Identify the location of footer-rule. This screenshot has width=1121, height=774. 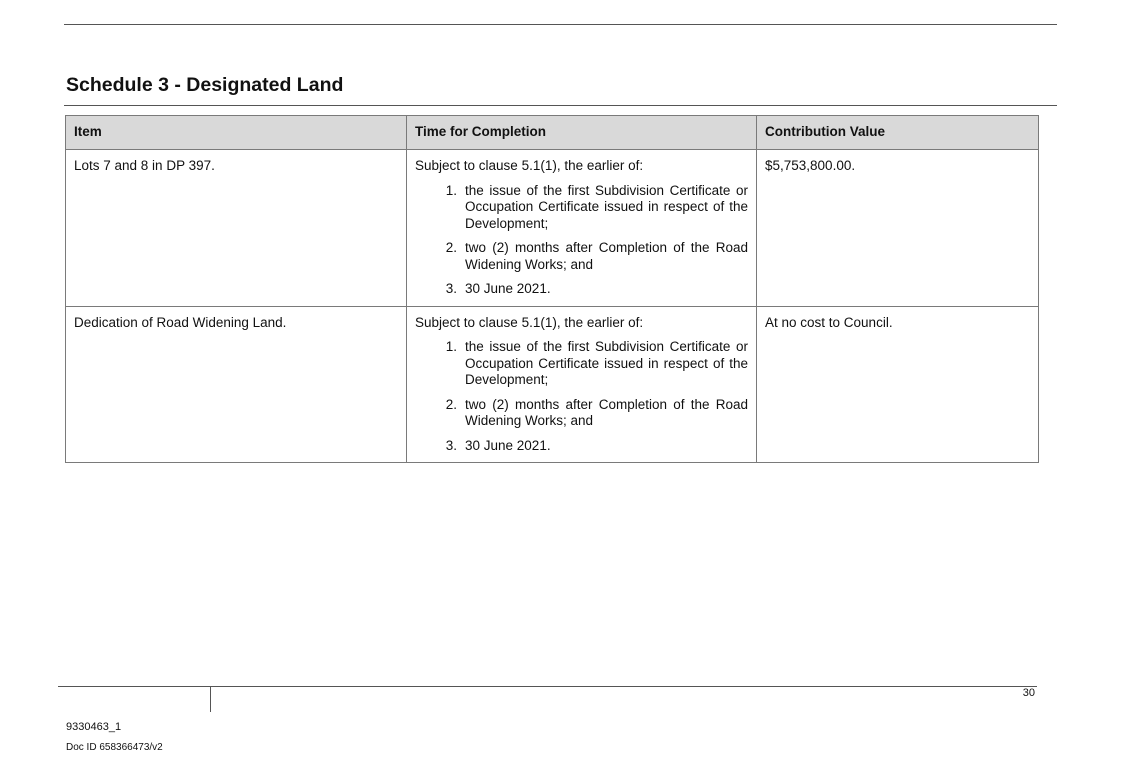
(547, 686).